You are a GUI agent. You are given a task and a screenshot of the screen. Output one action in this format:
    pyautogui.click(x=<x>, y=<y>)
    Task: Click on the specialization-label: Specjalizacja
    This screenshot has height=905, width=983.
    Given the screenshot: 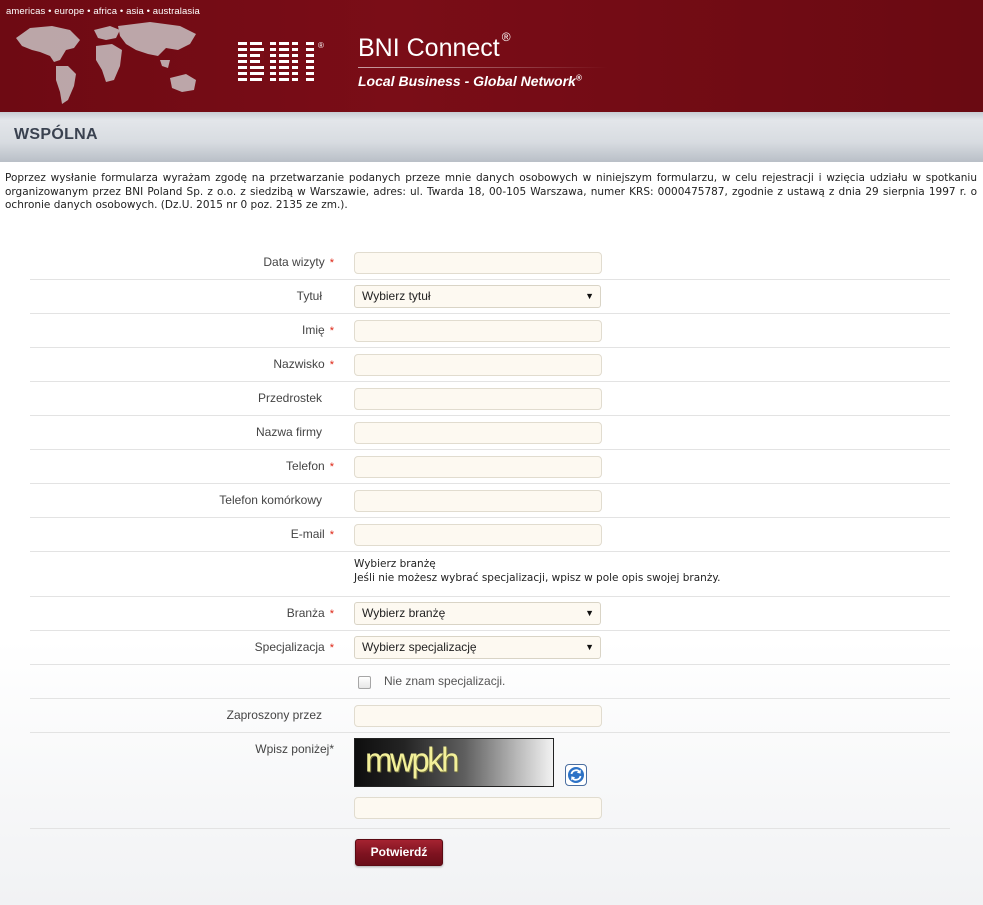 What is the action you would take?
    pyautogui.click(x=289, y=647)
    